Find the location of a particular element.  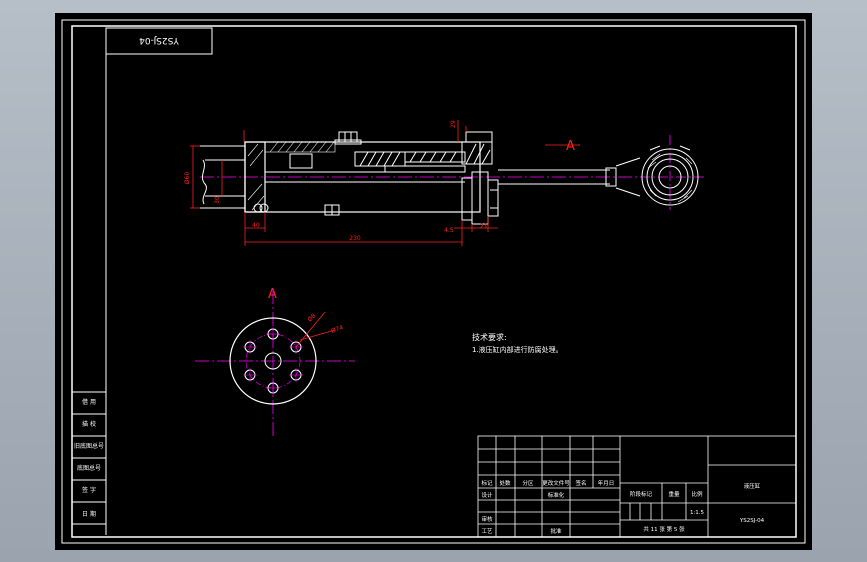

dim-right-a: 4.5 is located at coordinates (449, 230).